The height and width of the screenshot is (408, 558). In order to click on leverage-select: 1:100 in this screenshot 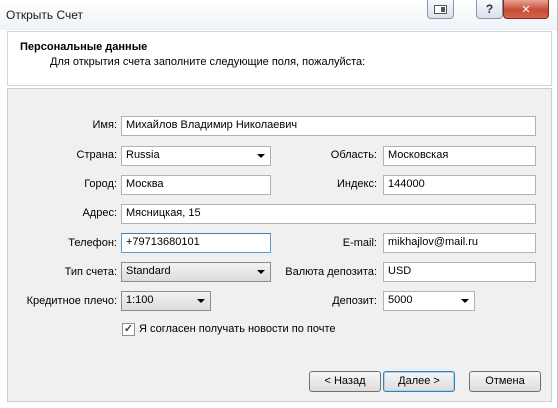, I will do `click(166, 301)`.